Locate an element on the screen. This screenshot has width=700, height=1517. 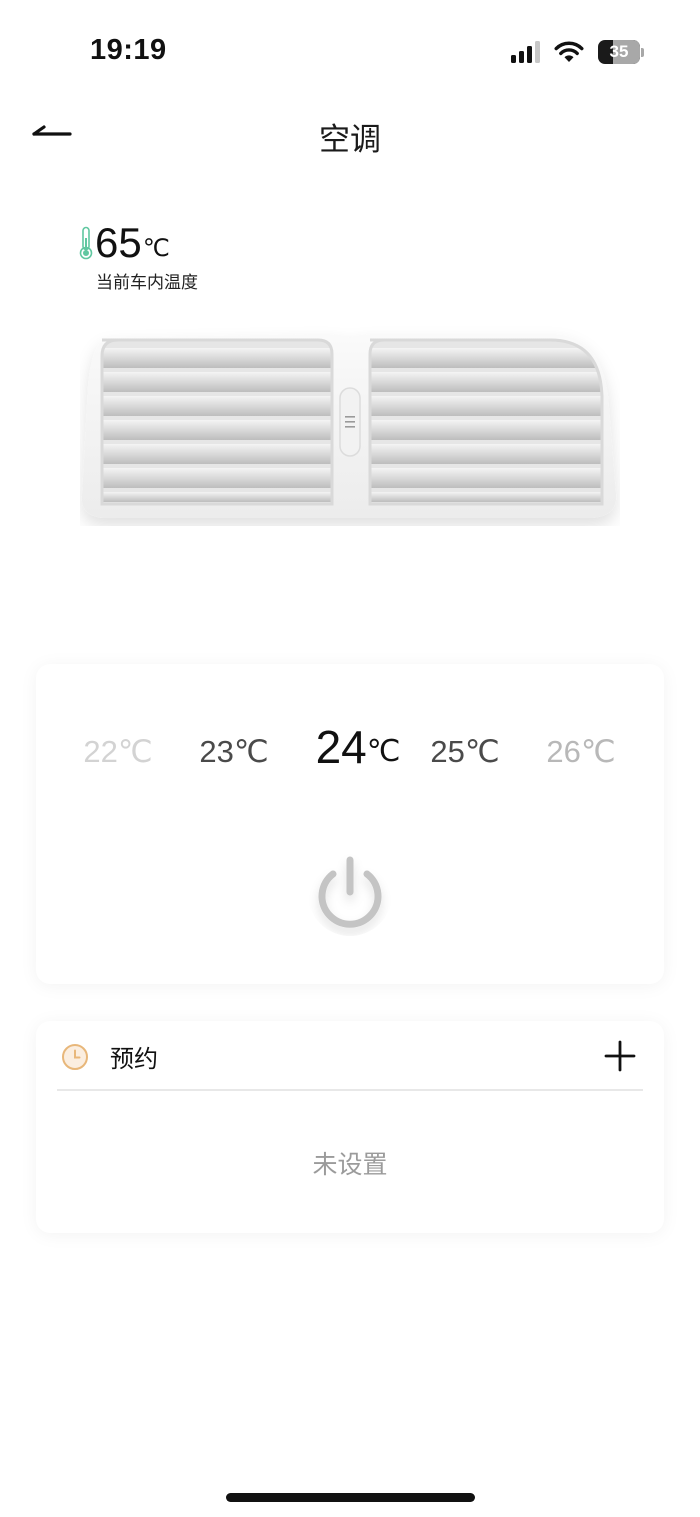
battery-icon: 35 is located at coordinates (621, 52).